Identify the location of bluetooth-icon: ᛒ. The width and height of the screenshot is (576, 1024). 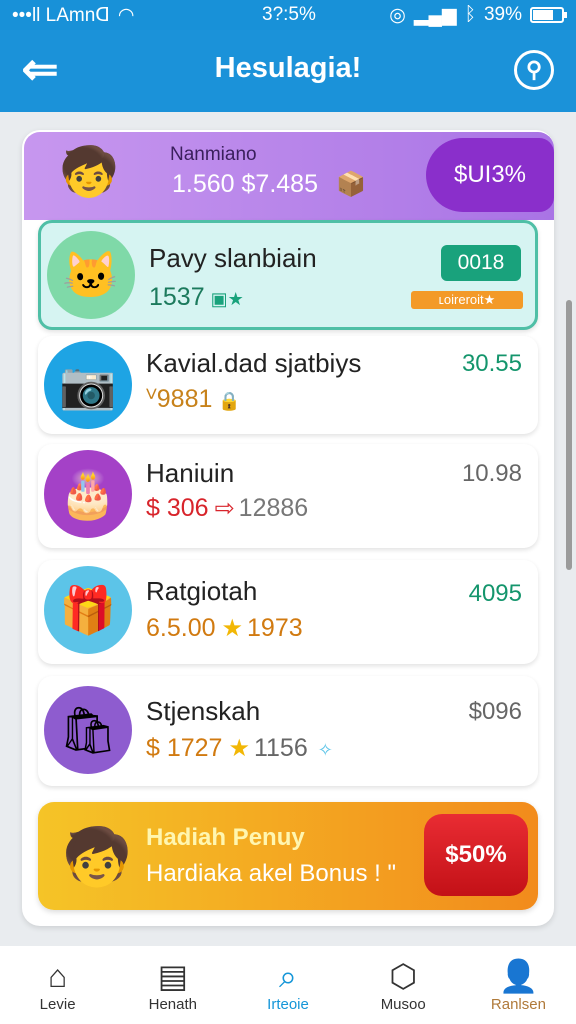
(470, 14).